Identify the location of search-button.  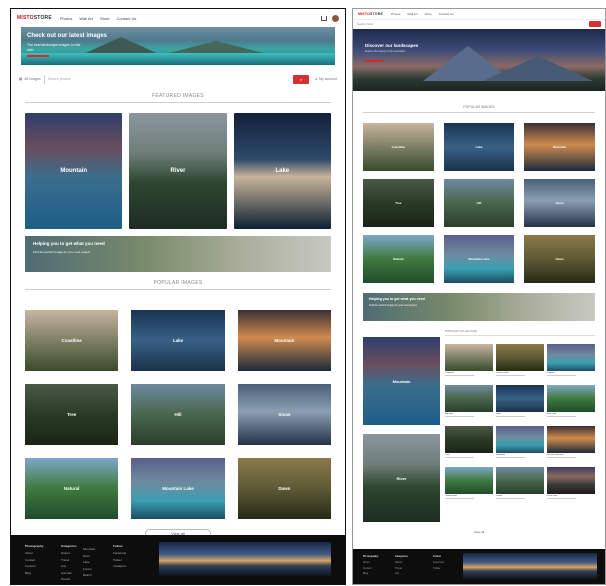
(595, 24).